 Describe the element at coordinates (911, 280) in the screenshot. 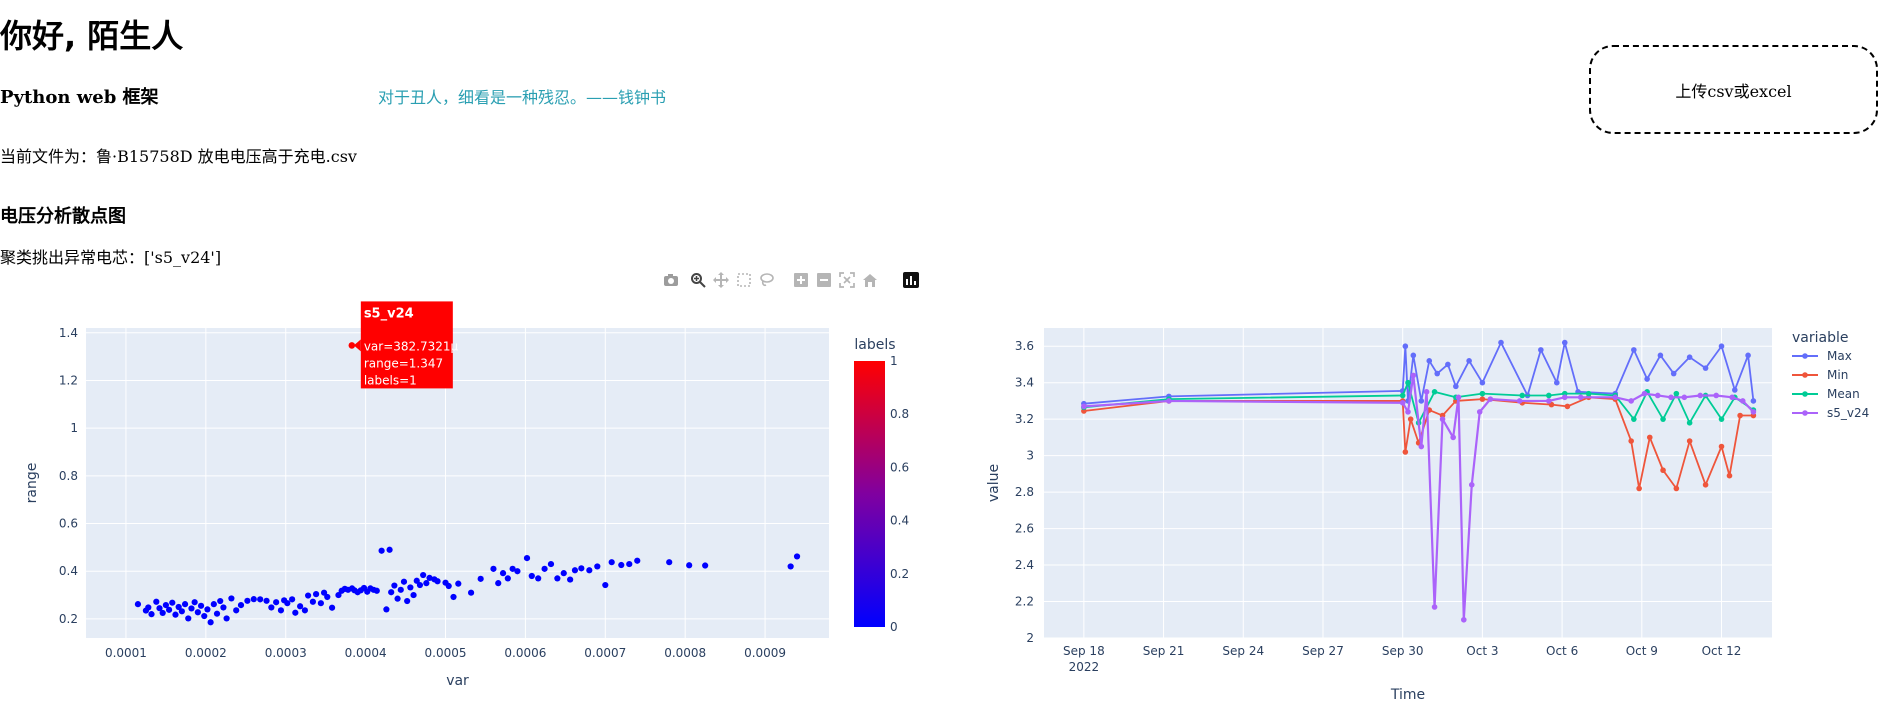

I see `plotly-logo-icon` at that location.